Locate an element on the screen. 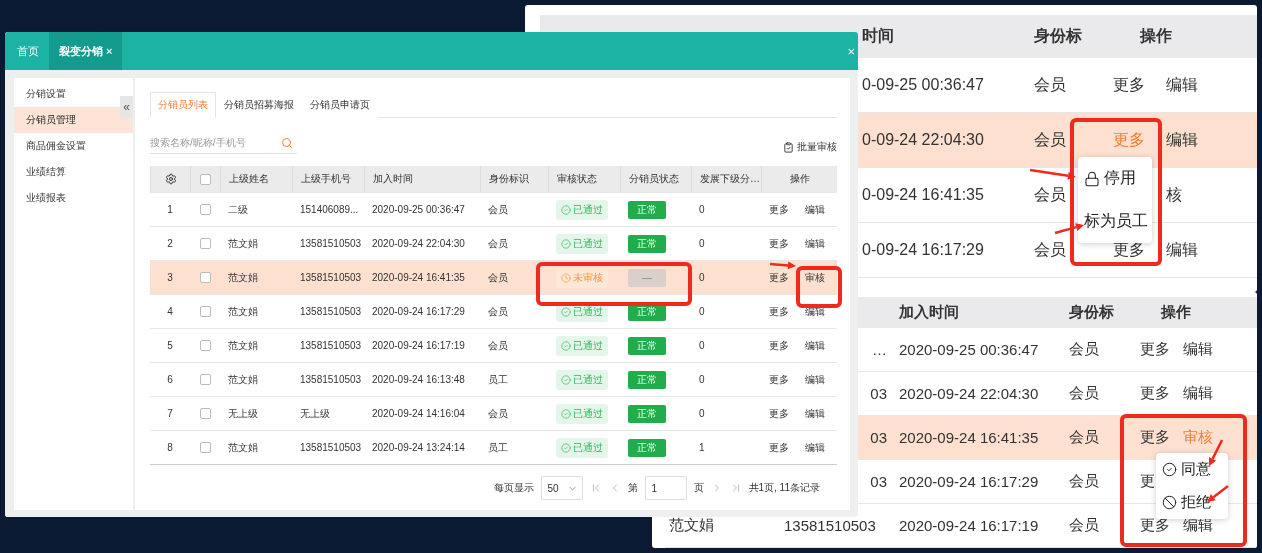 The width and height of the screenshot is (1262, 553). column-header: 时间 is located at coordinates (878, 36).